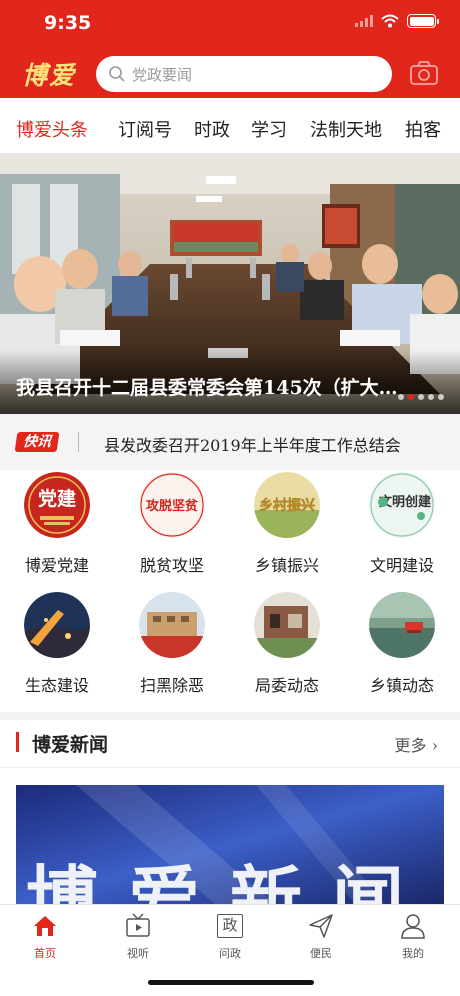 The image size is (460, 996). What do you see at coordinates (230, 953) in the screenshot?
I see `tabbar-label: 问政` at bounding box center [230, 953].